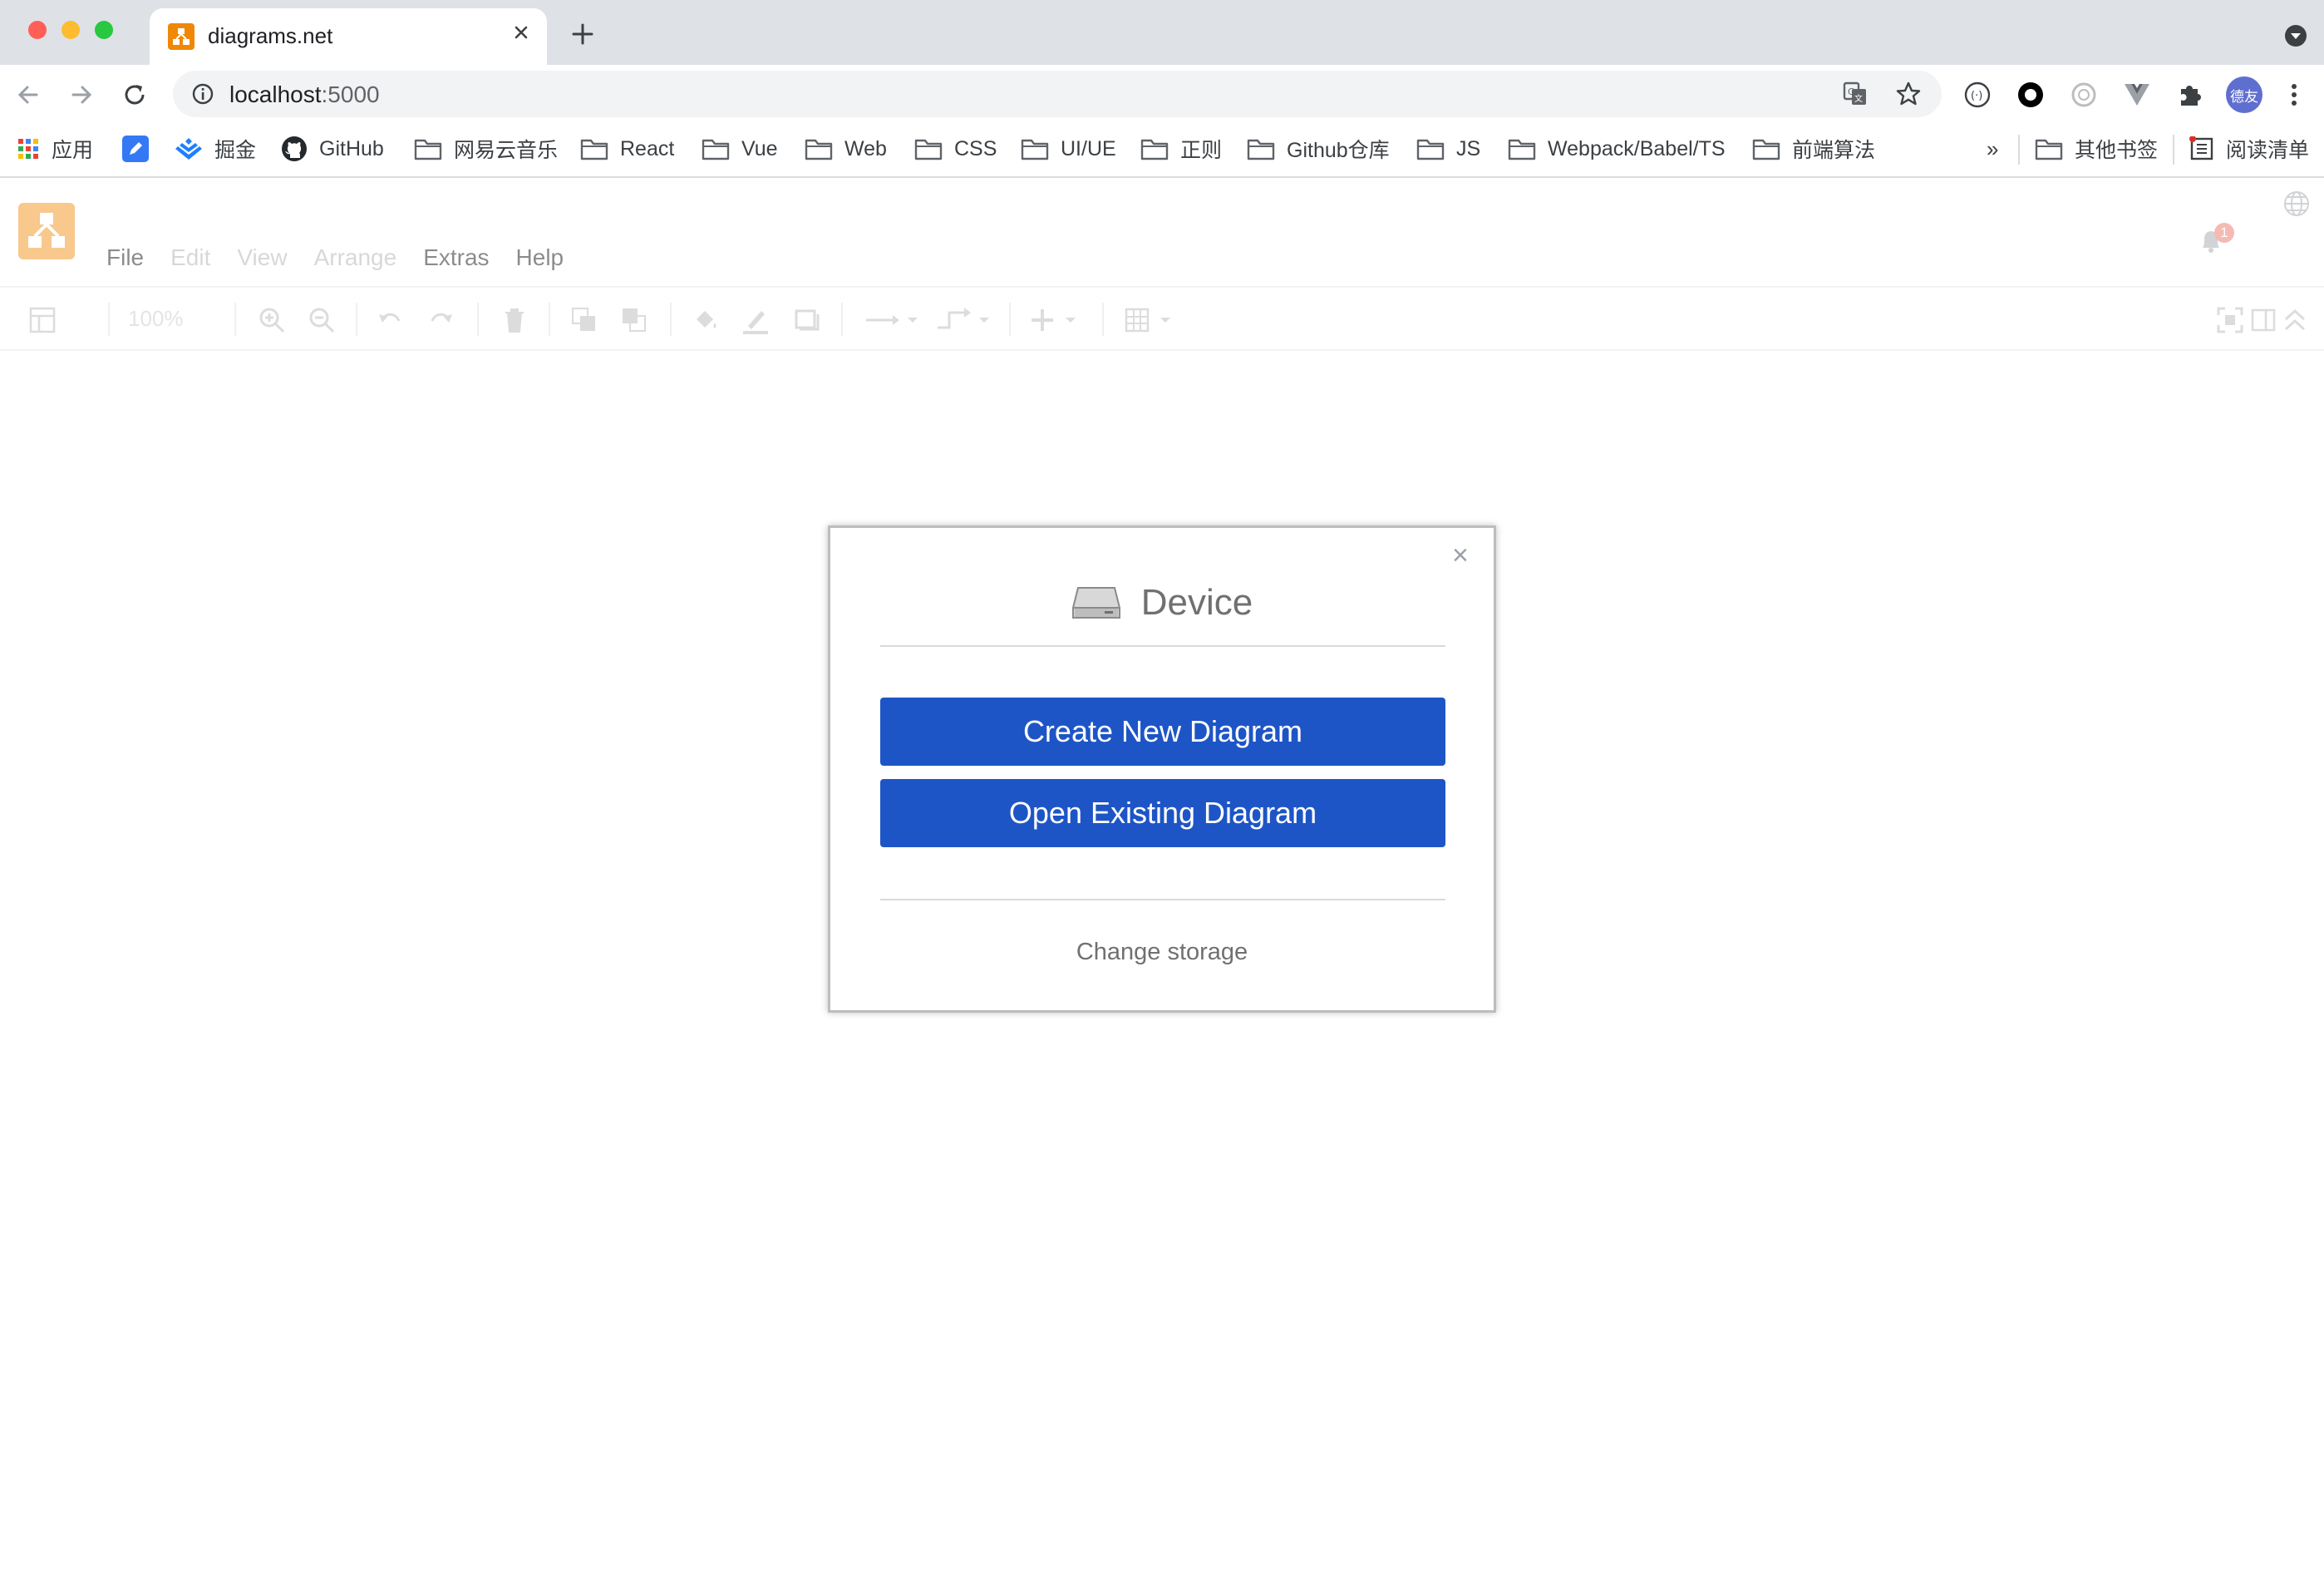  I want to click on format-toggle-icon, so click(2263, 320).